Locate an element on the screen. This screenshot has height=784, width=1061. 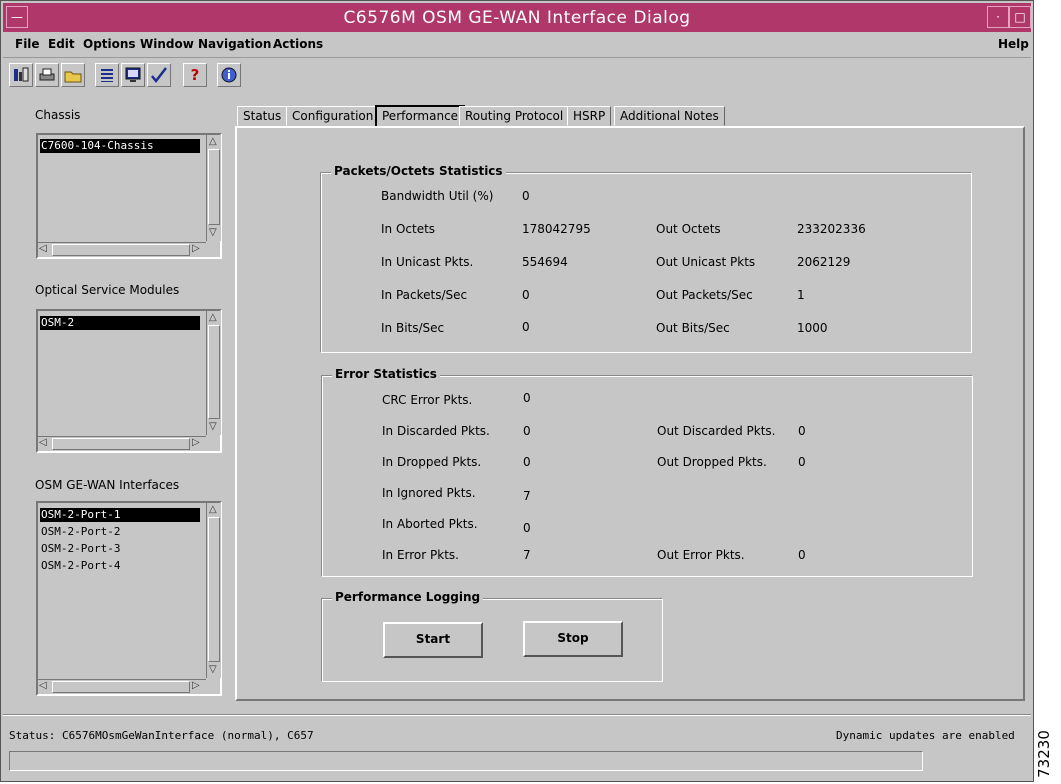
window-title: C6576M OSM GE-WAN Interface Dialog is located at coordinates (517, 18).